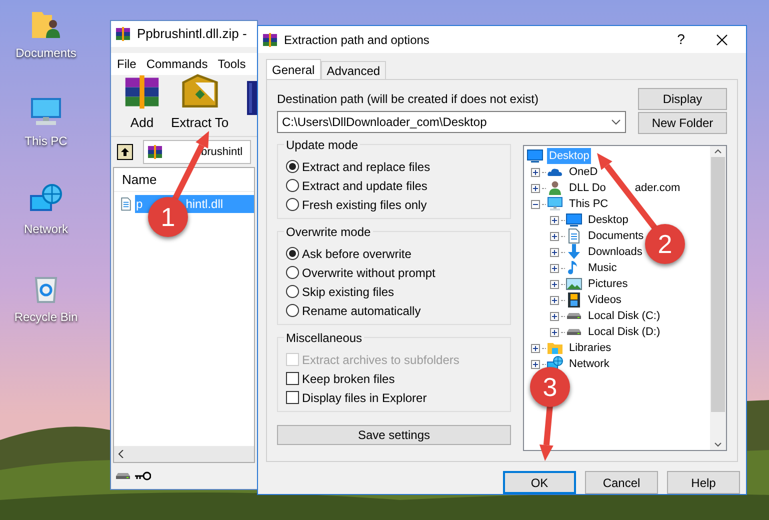 Image resolution: width=769 pixels, height=520 pixels. Describe the element at coordinates (615, 252) in the screenshot. I see `tree-item: Downloads` at that location.